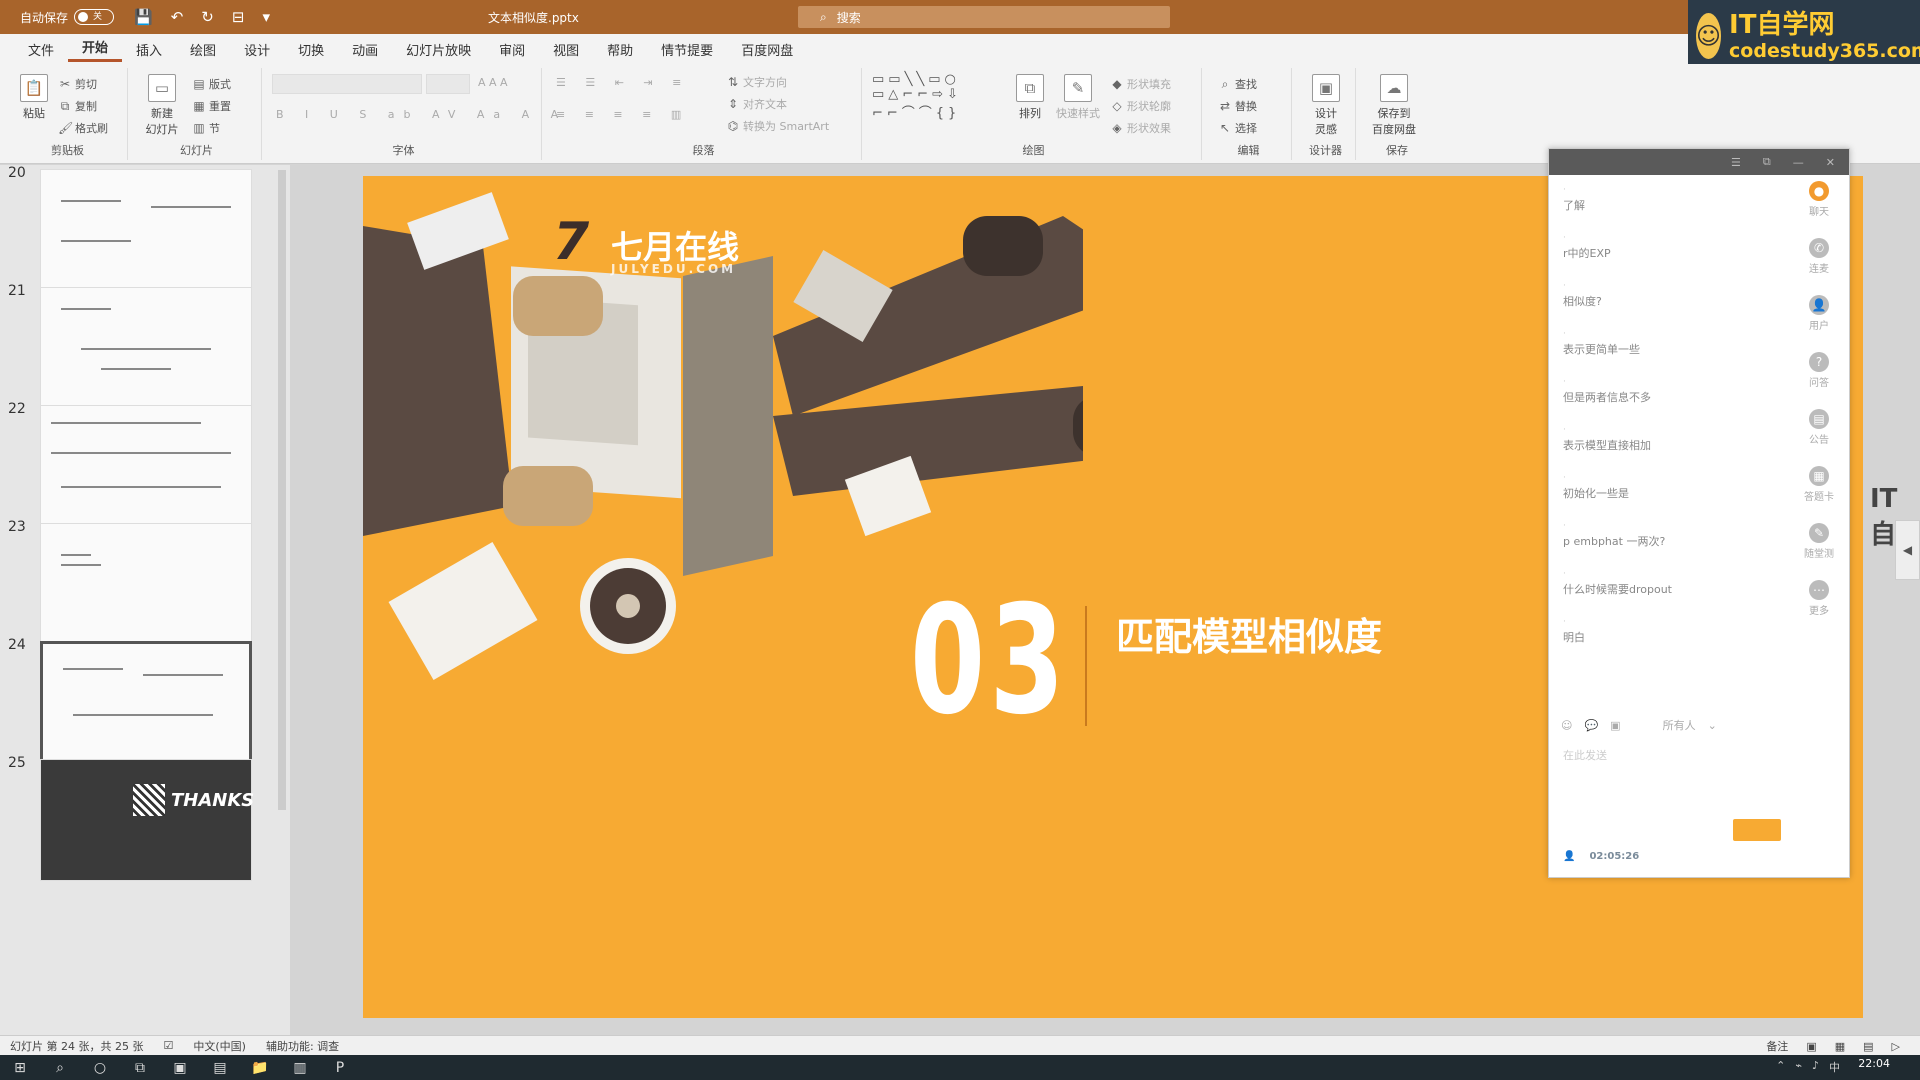  Describe the element at coordinates (1840, 1046) in the screenshot. I see `sorter-view-icon: ▦` at that location.